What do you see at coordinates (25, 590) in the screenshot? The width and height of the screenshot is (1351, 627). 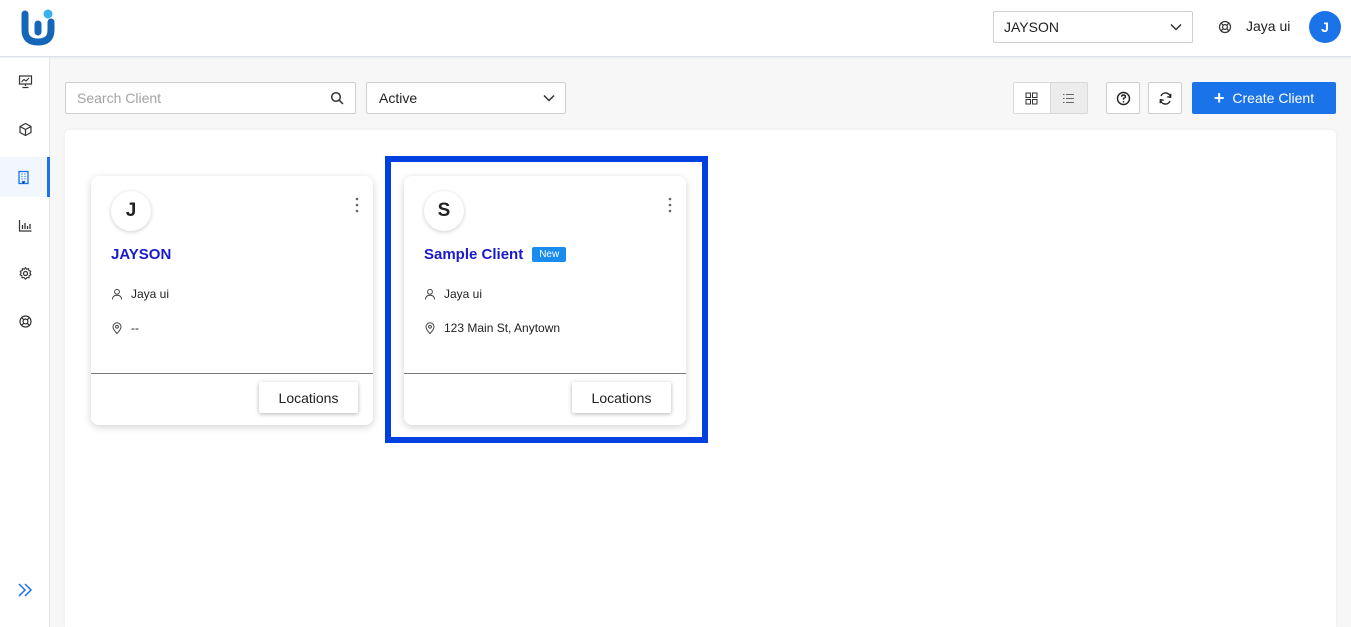 I see `double-chevron-right-icon` at bounding box center [25, 590].